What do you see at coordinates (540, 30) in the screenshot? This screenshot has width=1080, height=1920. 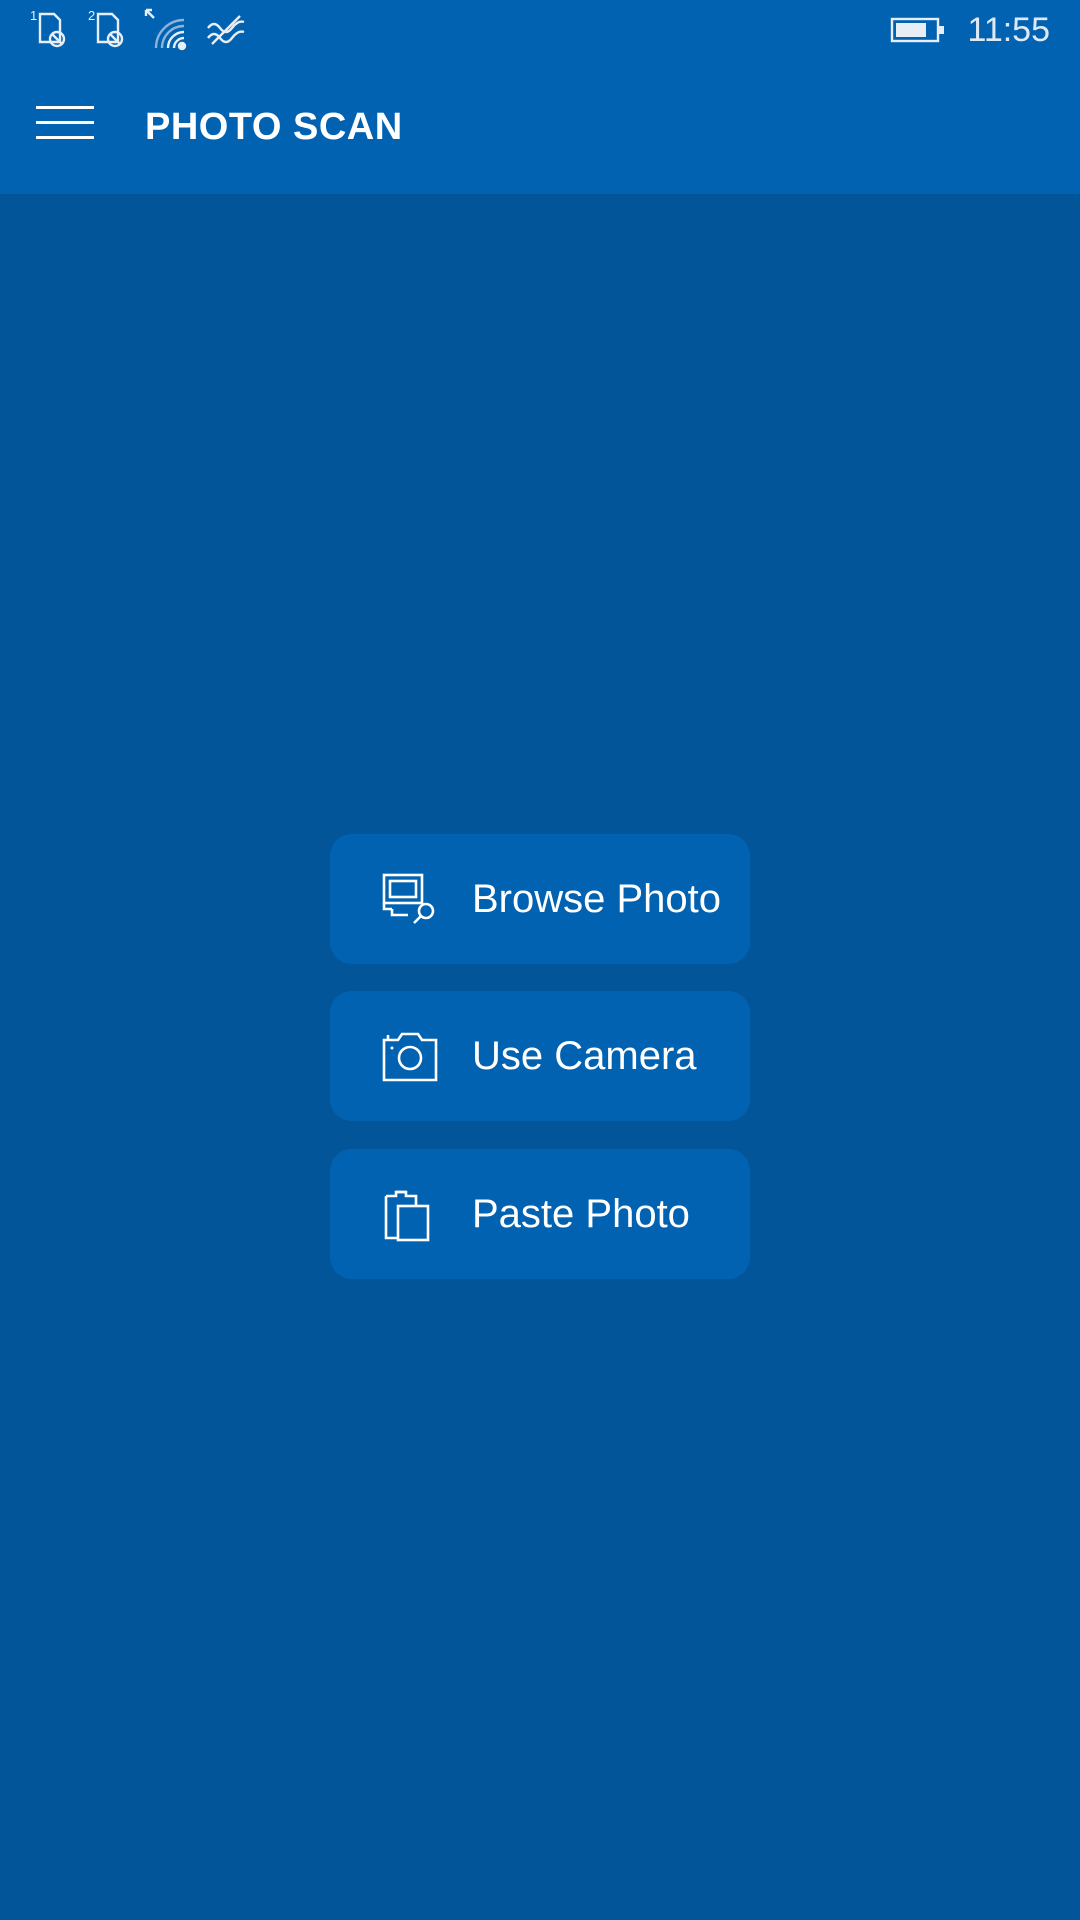 I see `status-bar: 1 2 11:55` at bounding box center [540, 30].